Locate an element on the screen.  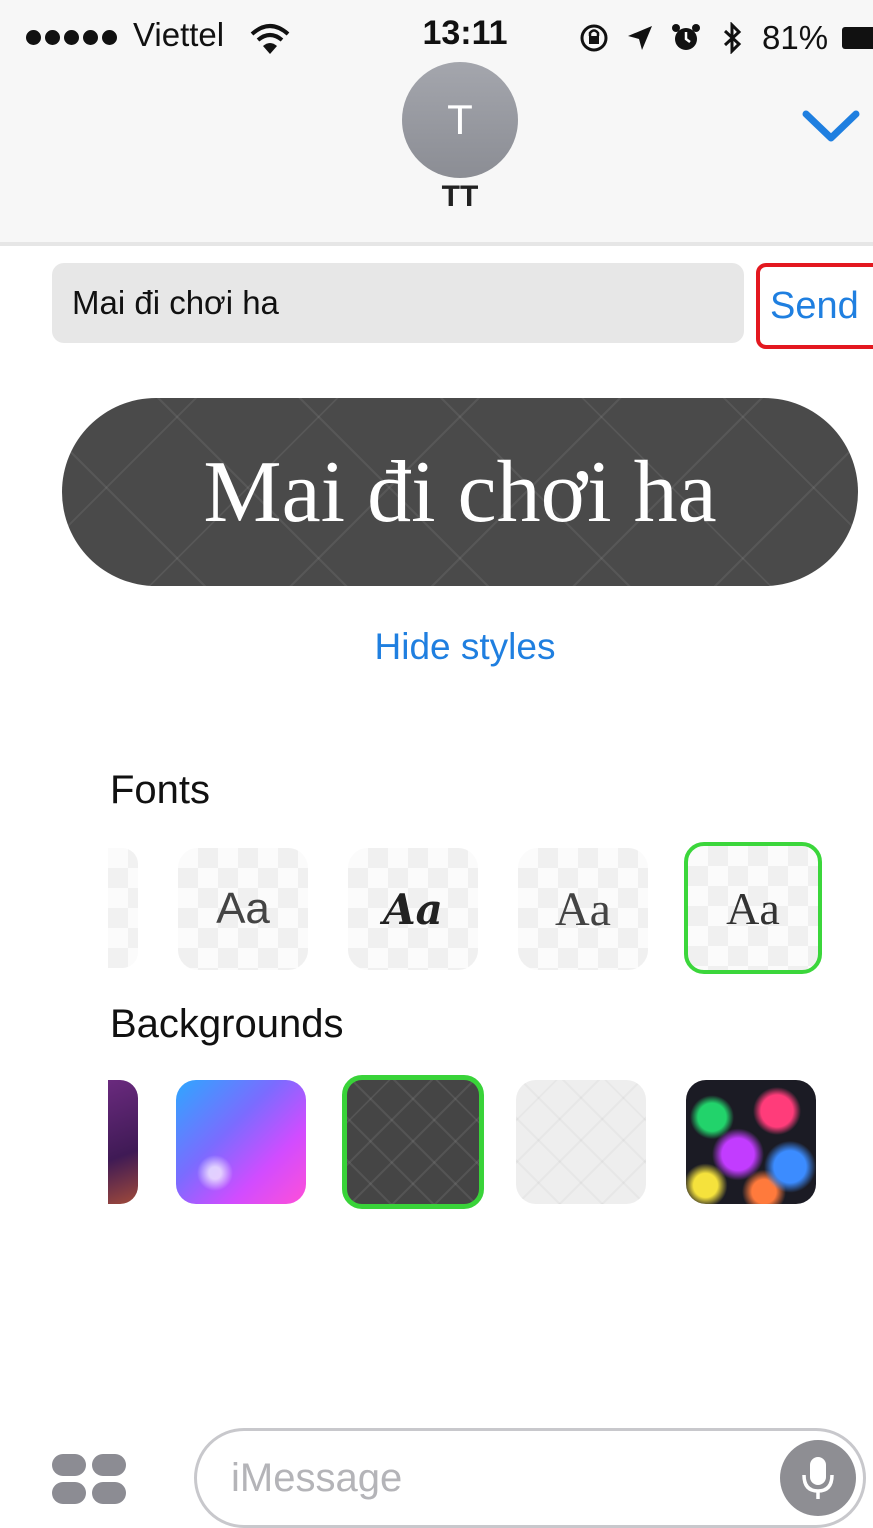
background-option-blue-pink-galaxy is located at coordinates (241, 1142).